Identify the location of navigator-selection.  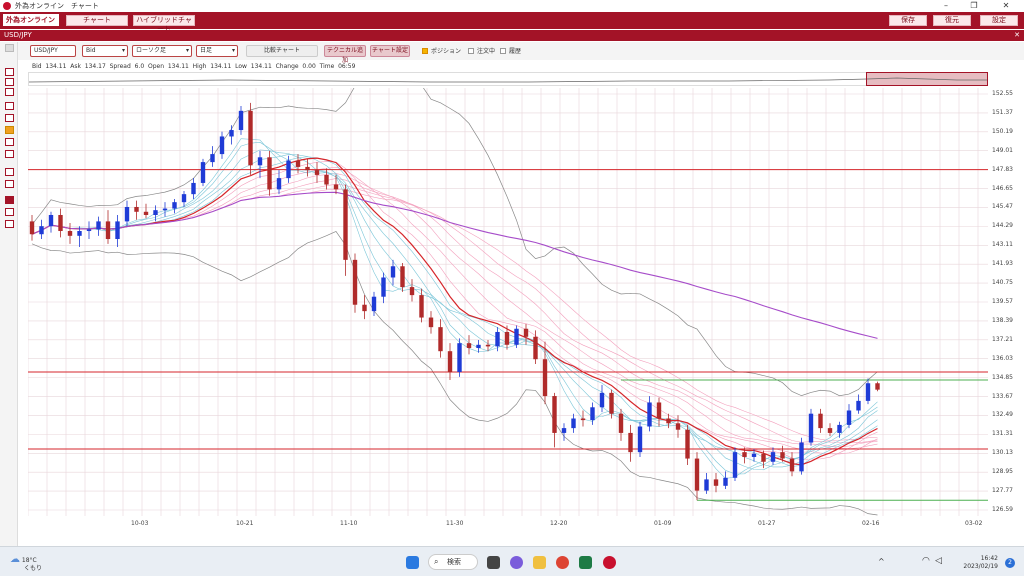
(927, 79).